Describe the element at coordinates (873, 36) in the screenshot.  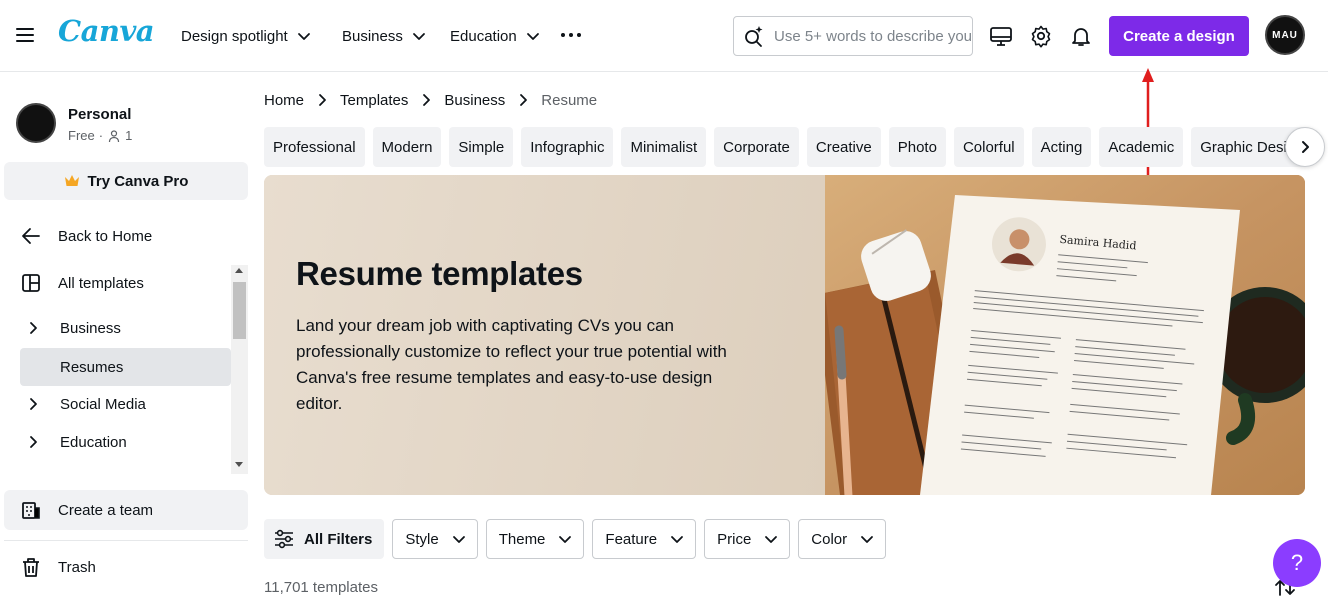
I see `search-input` at that location.